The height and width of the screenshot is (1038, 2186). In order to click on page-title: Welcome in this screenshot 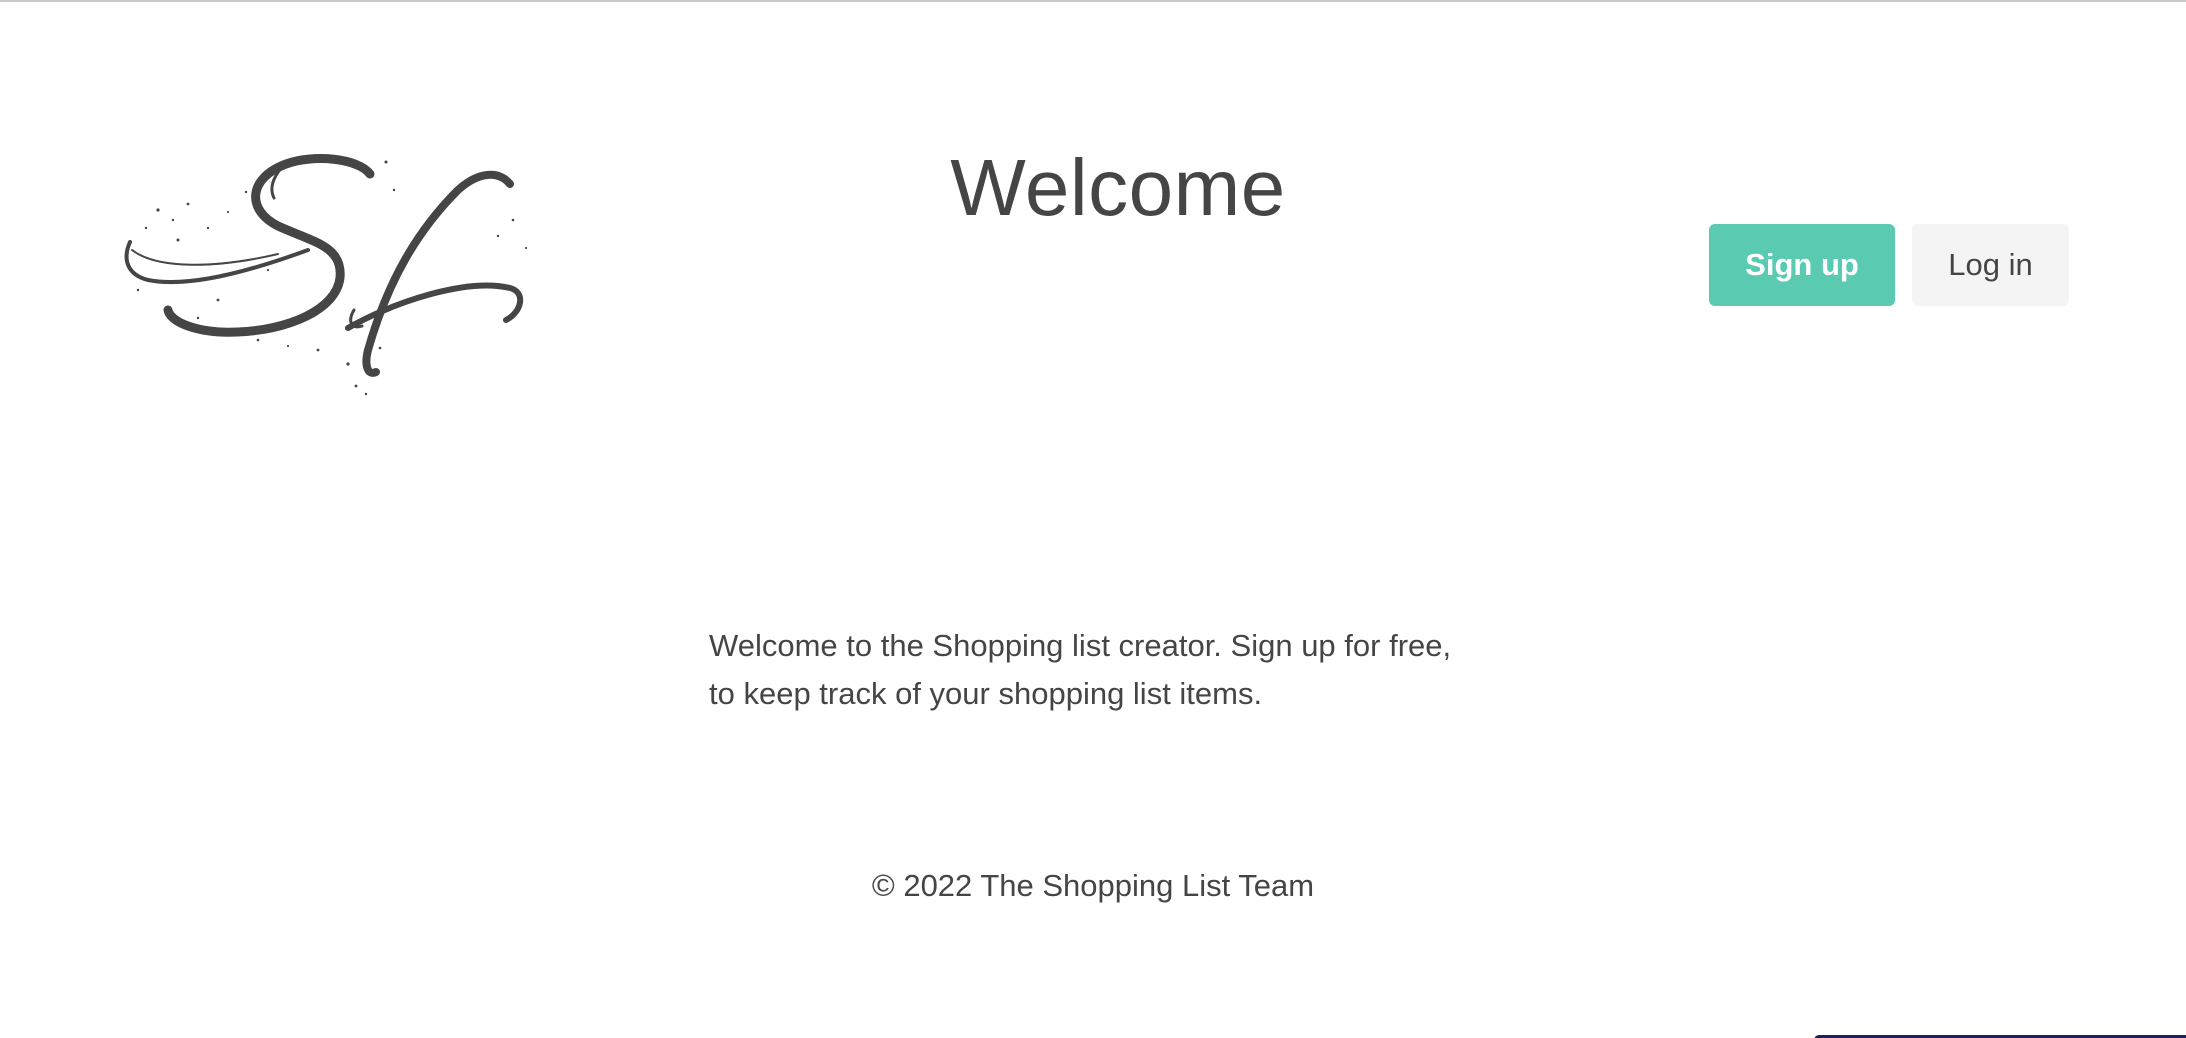, I will do `click(1118, 187)`.